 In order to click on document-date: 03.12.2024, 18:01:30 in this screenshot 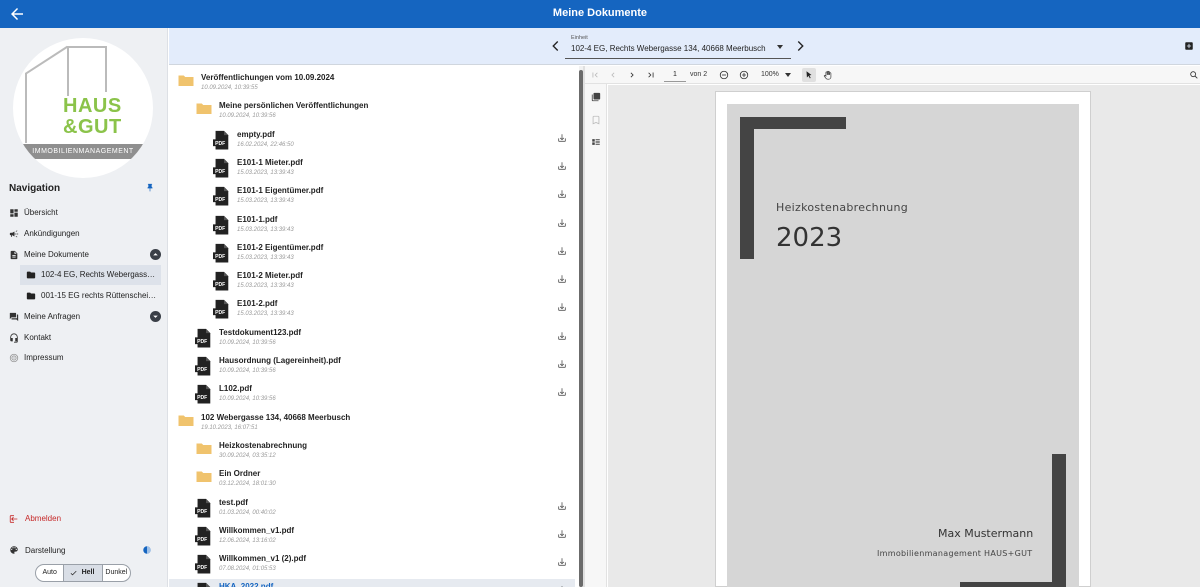, I will do `click(247, 484)`.